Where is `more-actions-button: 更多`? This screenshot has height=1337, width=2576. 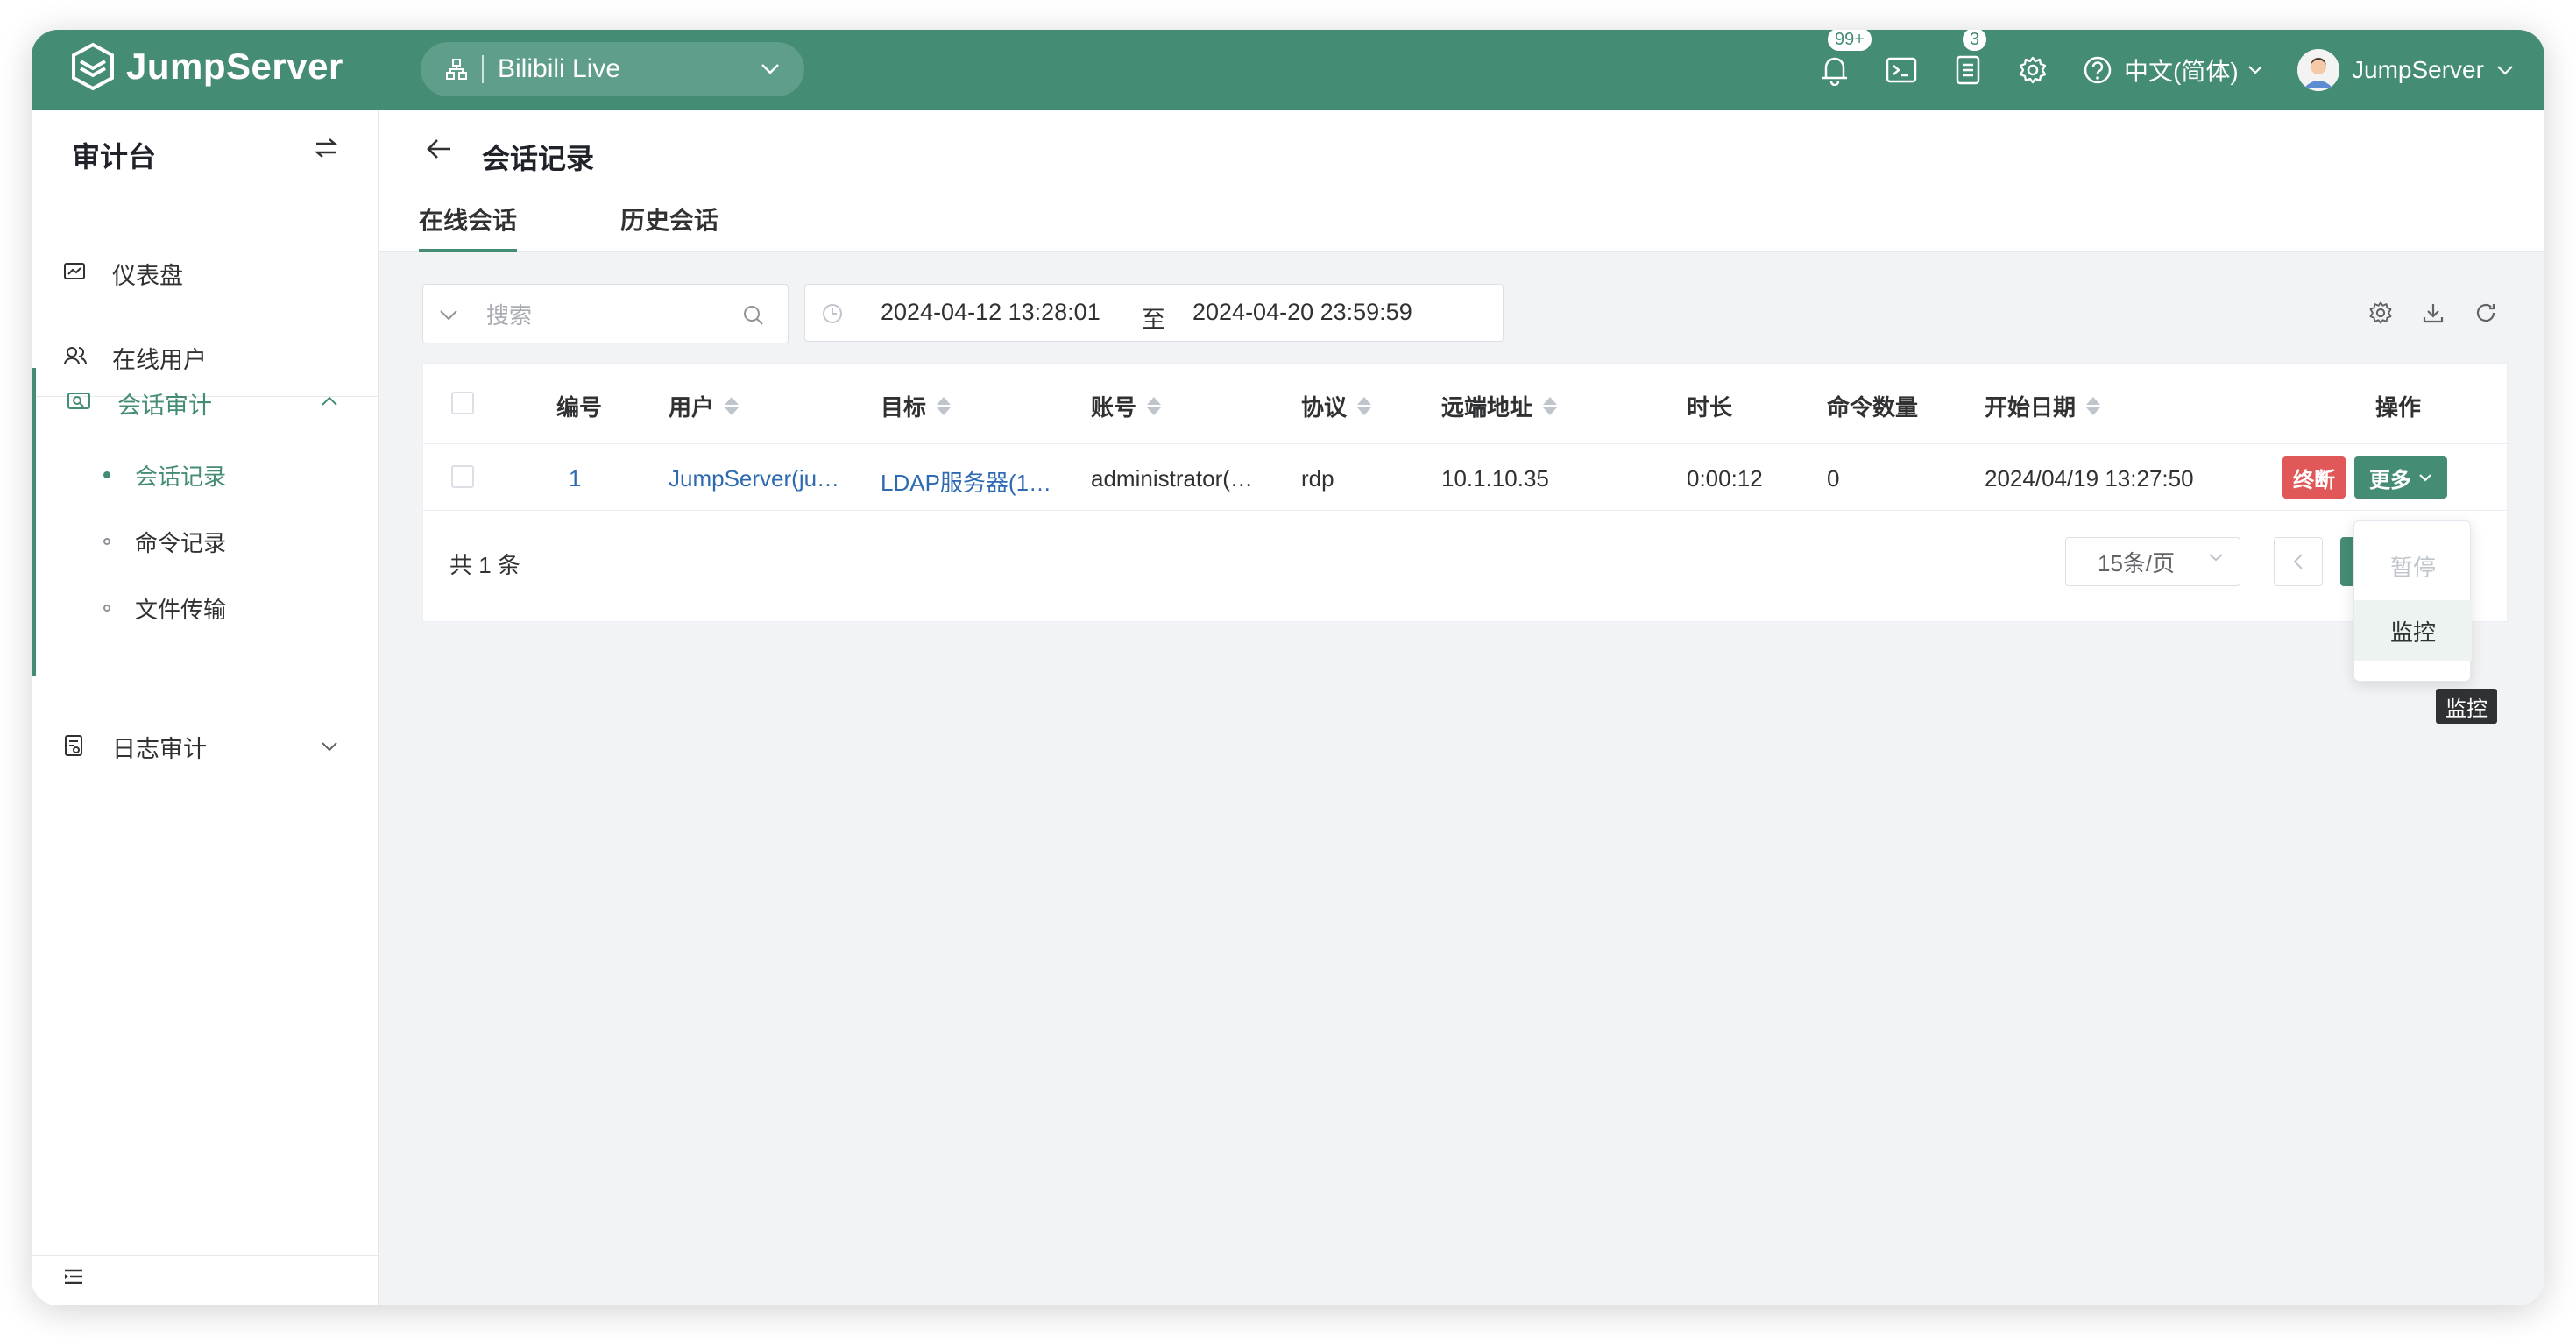 more-actions-button: 更多 is located at coordinates (2400, 477).